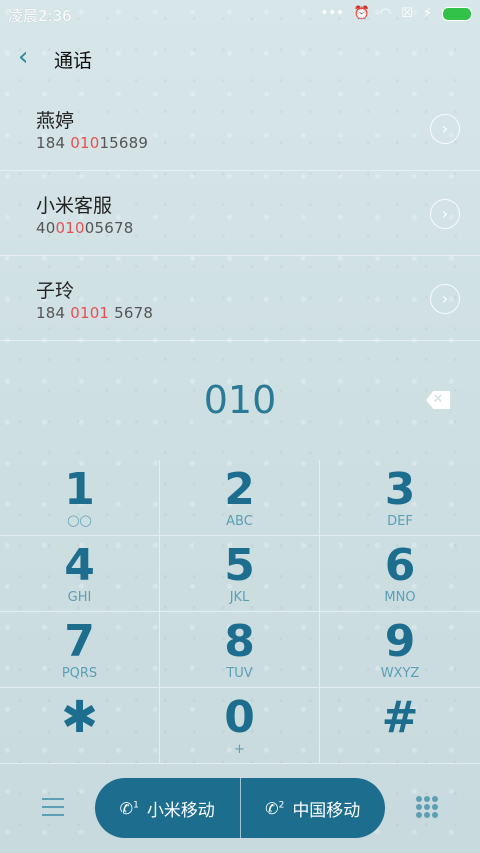 The width and height of the screenshot is (480, 853). I want to click on call-sim2-label: 中国移动, so click(326, 810).